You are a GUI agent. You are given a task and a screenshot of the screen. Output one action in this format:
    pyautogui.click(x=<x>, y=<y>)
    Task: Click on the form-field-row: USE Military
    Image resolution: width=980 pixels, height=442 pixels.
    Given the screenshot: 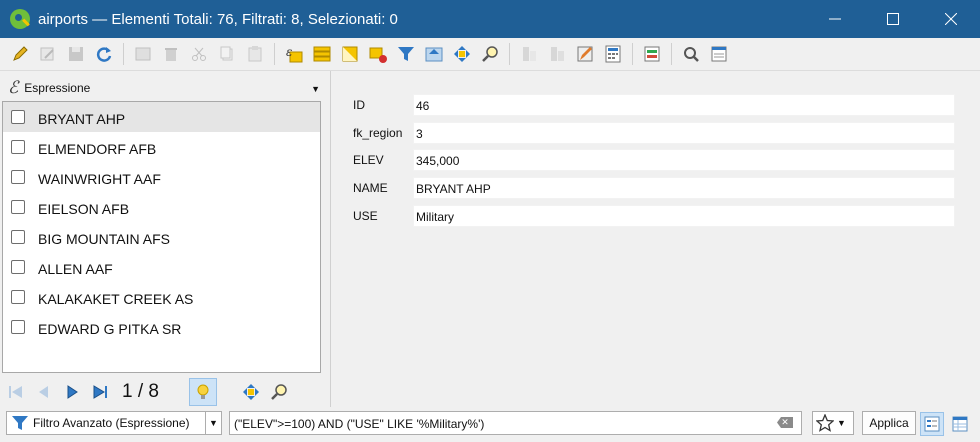 What is the action you would take?
    pyautogui.click(x=654, y=216)
    